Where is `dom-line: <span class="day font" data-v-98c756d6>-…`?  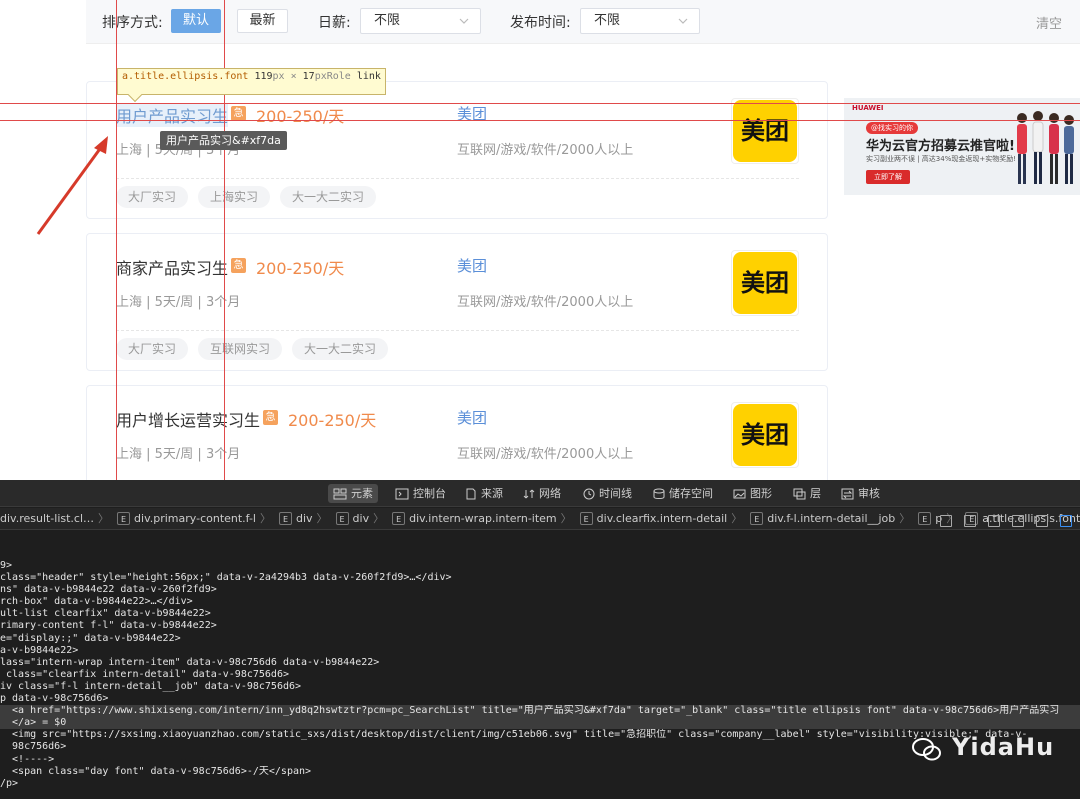 dom-line: <span class="day font" data-v-98c756d6>-… is located at coordinates (540, 772).